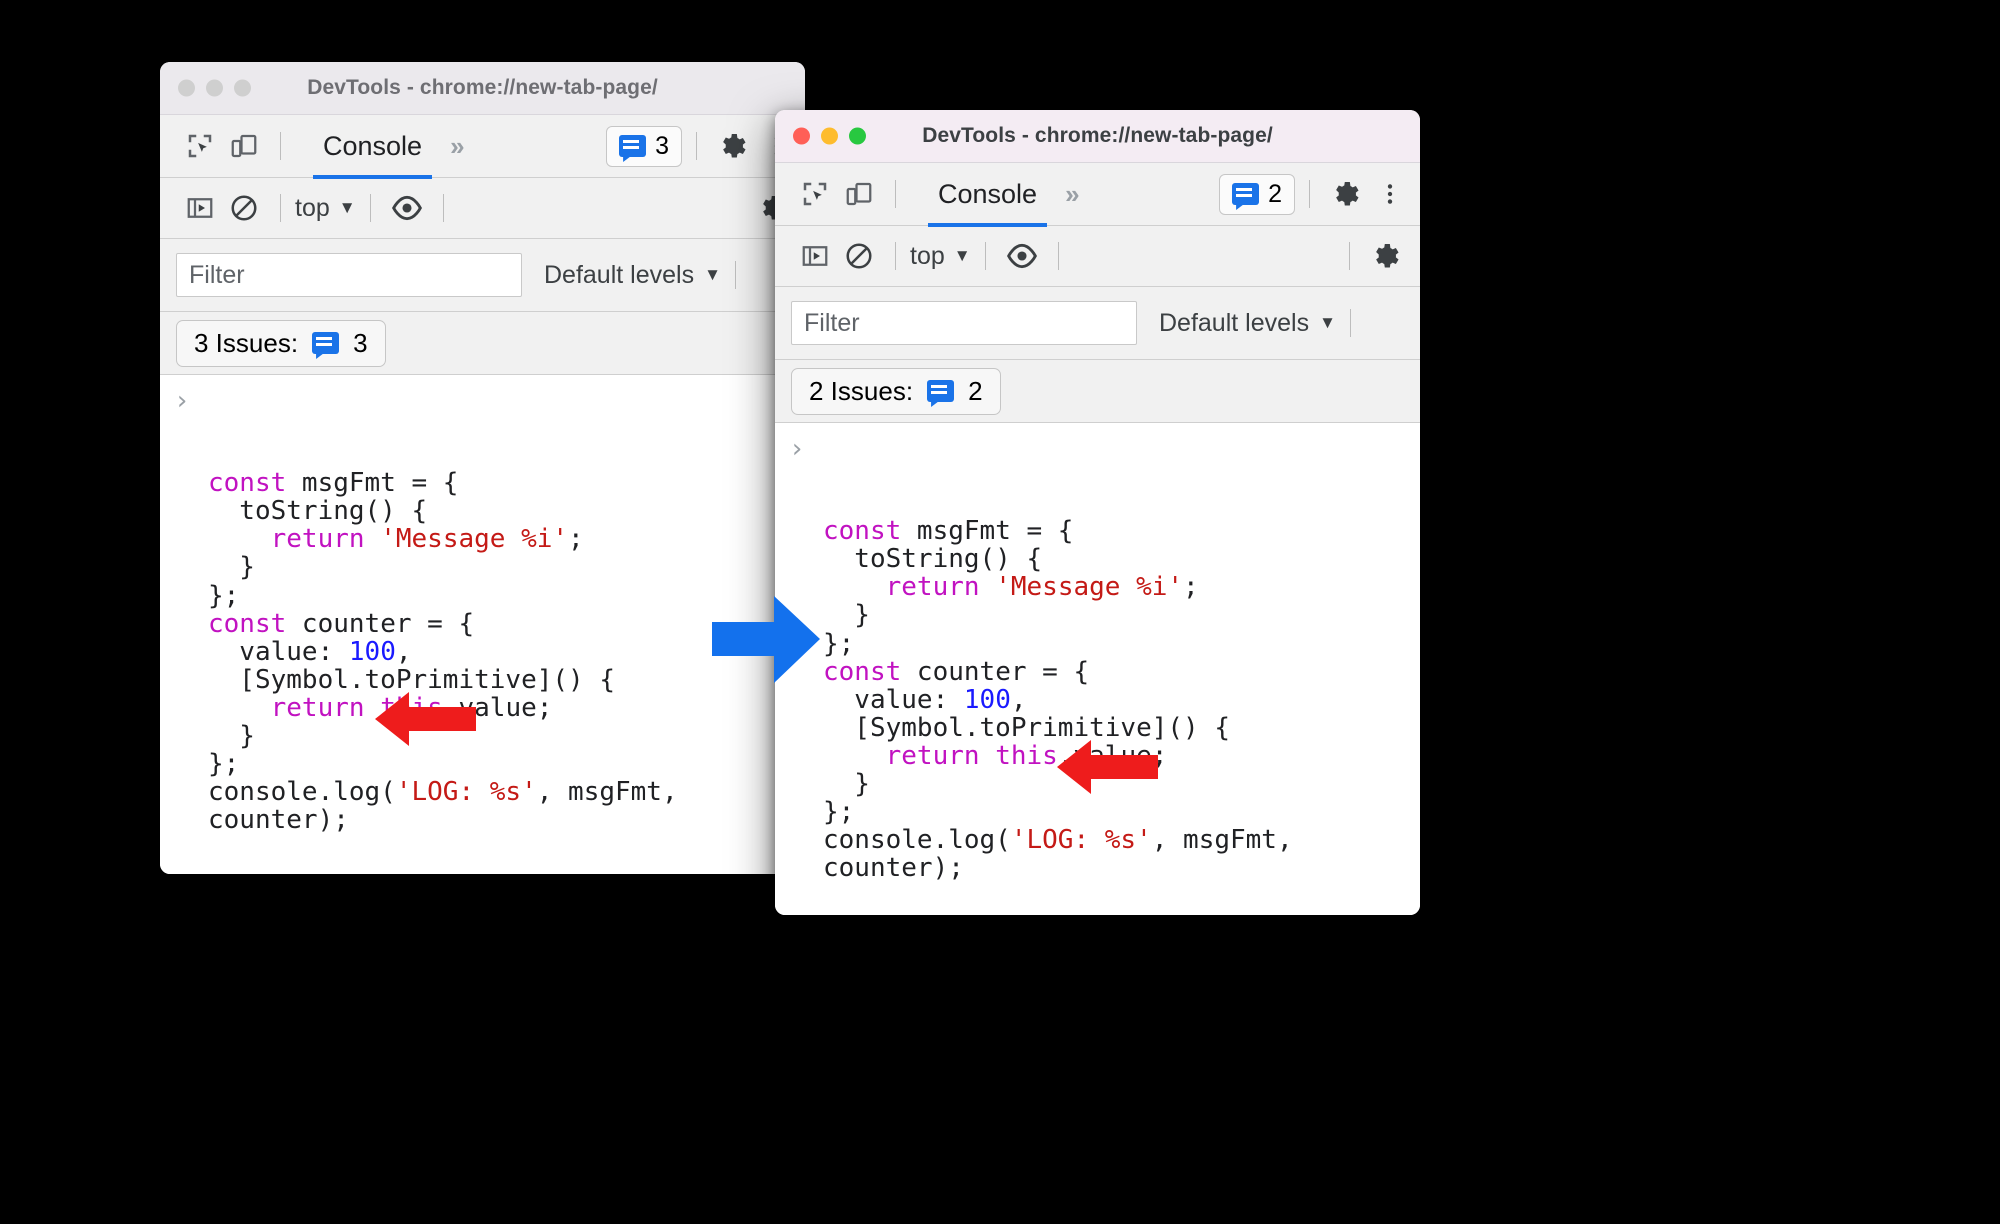 This screenshot has height=1224, width=2000. Describe the element at coordinates (1026, 727) in the screenshot. I see `code-token: [Symbol.toPrimitive]() {` at that location.